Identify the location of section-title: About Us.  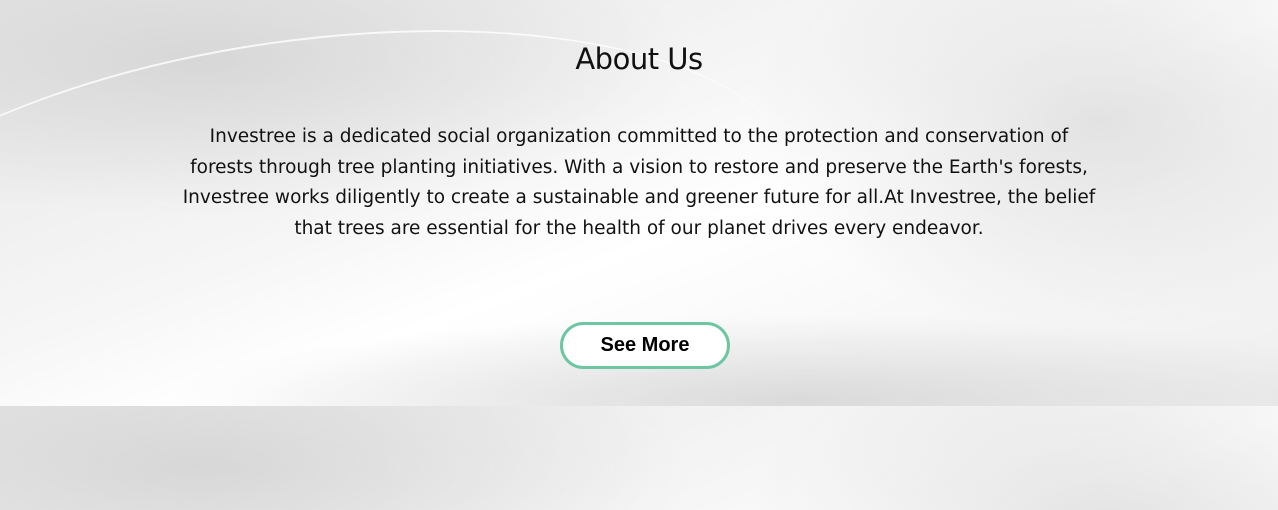
(639, 59).